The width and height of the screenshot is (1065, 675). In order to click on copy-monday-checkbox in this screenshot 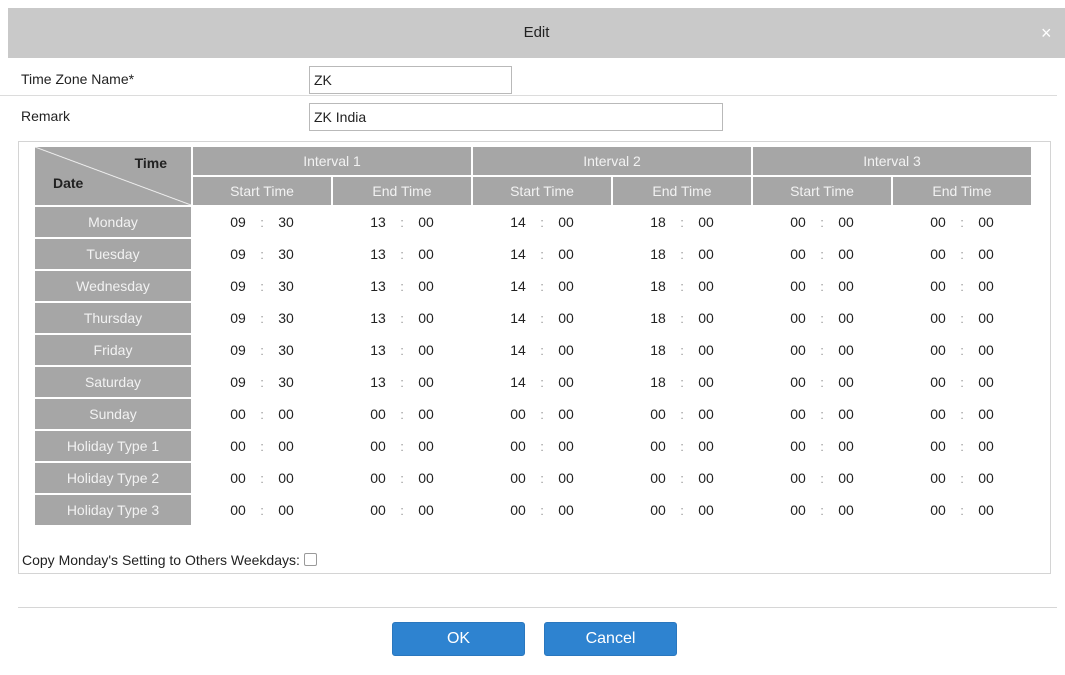, I will do `click(310, 559)`.